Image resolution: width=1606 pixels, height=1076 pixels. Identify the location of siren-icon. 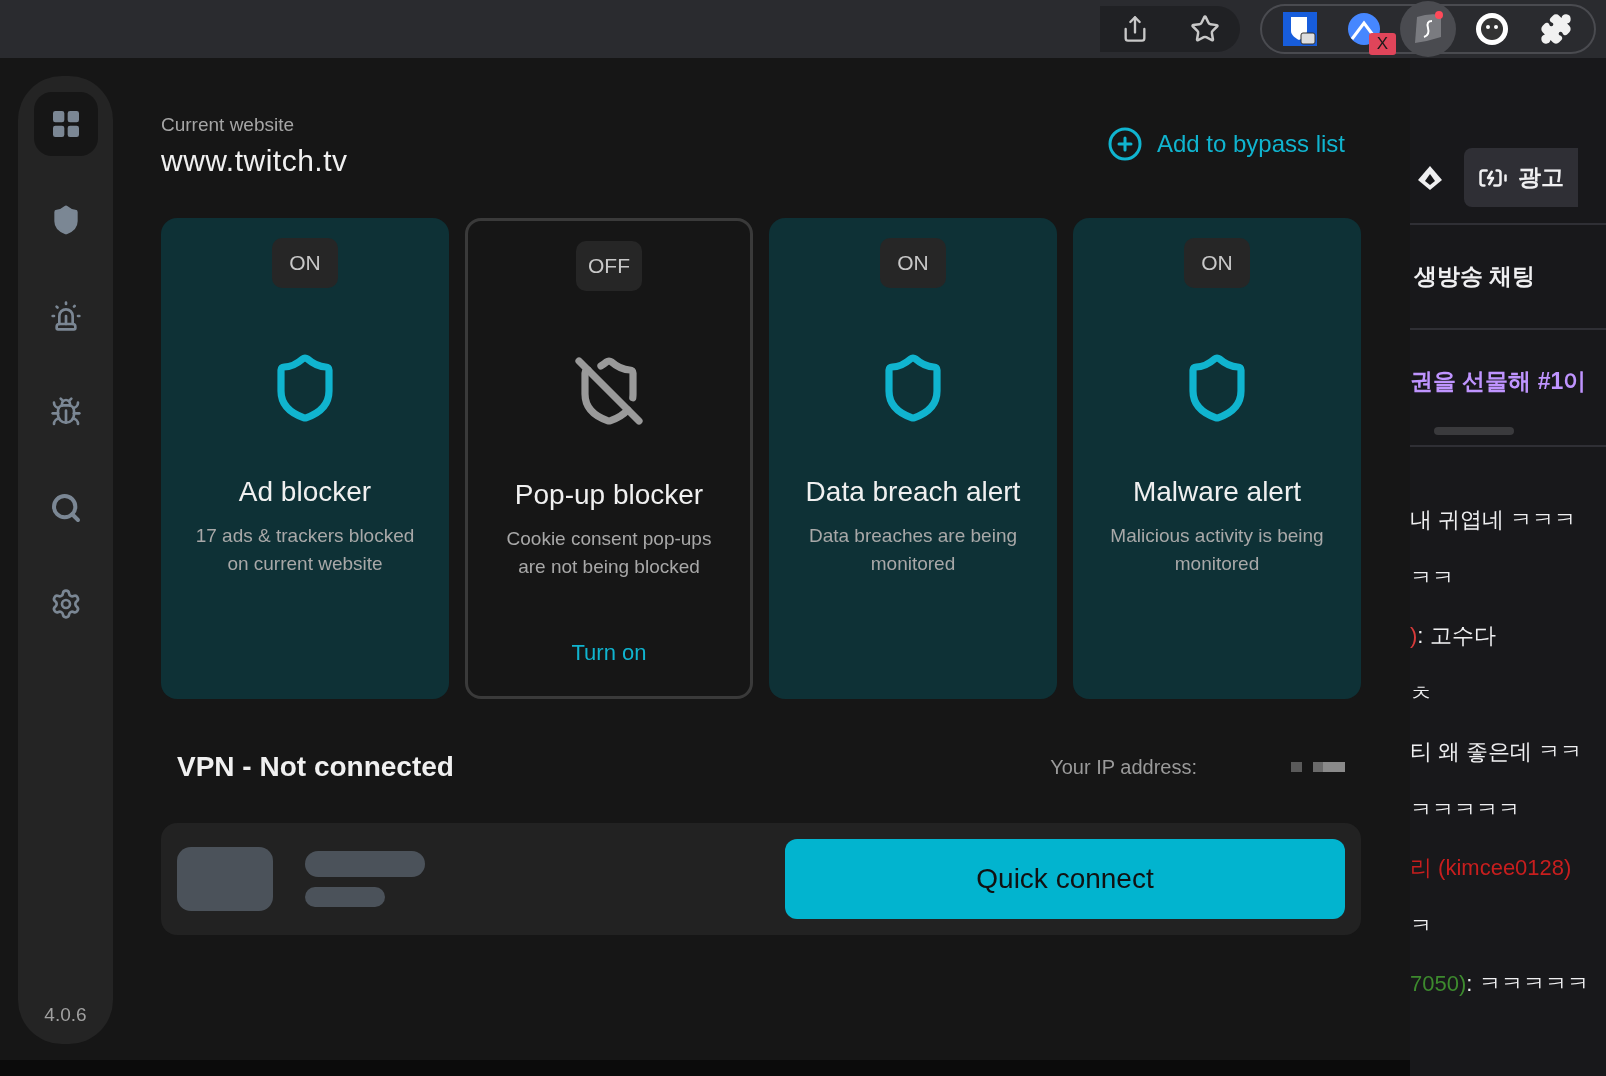
(65, 316).